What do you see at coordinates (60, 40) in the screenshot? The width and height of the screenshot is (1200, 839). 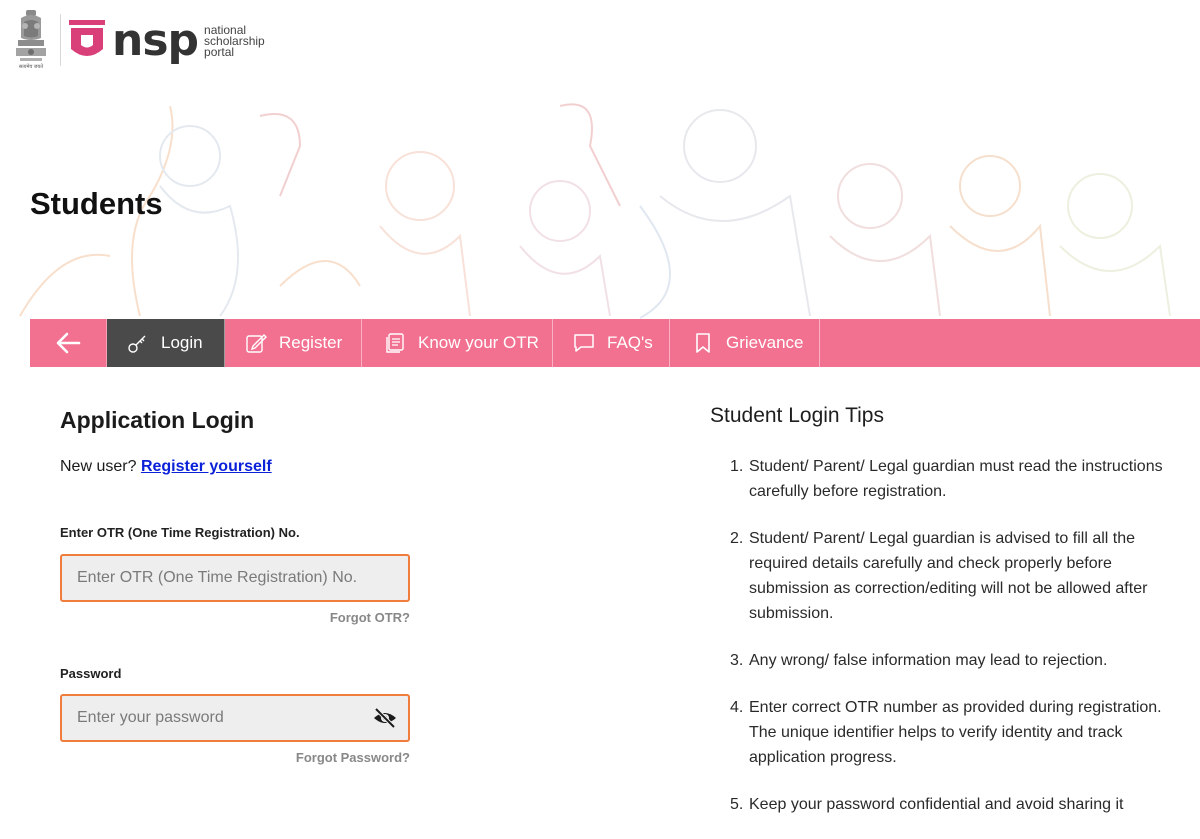 I see `header-divider` at bounding box center [60, 40].